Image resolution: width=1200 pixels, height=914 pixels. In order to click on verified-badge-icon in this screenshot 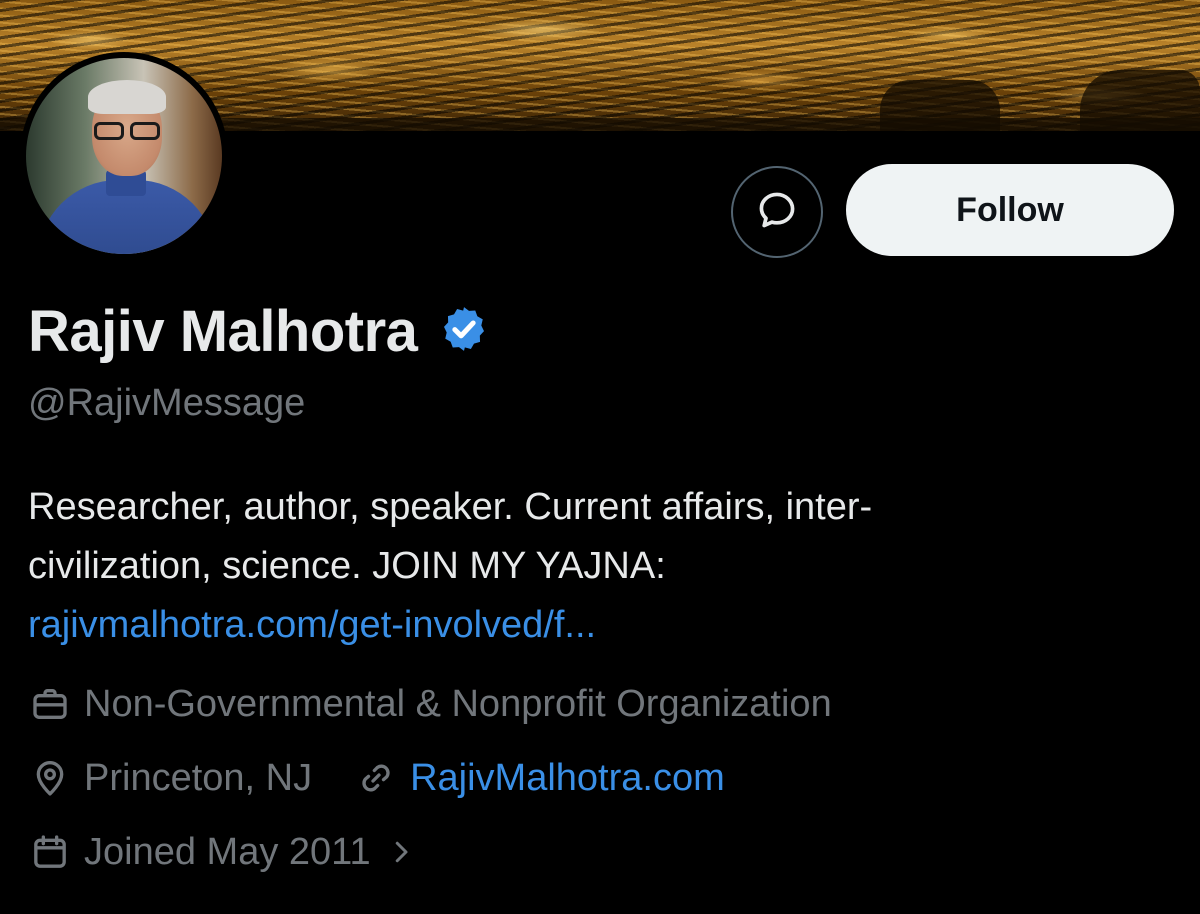, I will do `click(464, 331)`.